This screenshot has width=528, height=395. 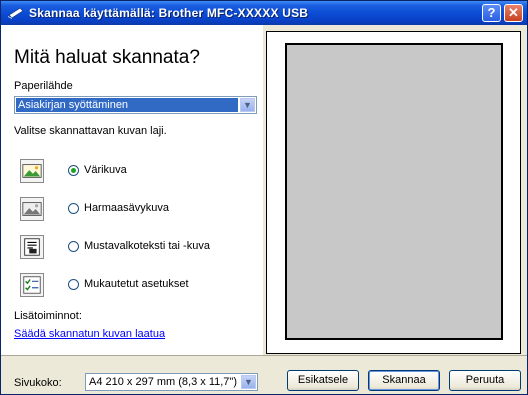 What do you see at coordinates (16, 13) in the screenshot?
I see `scanner-icon` at bounding box center [16, 13].